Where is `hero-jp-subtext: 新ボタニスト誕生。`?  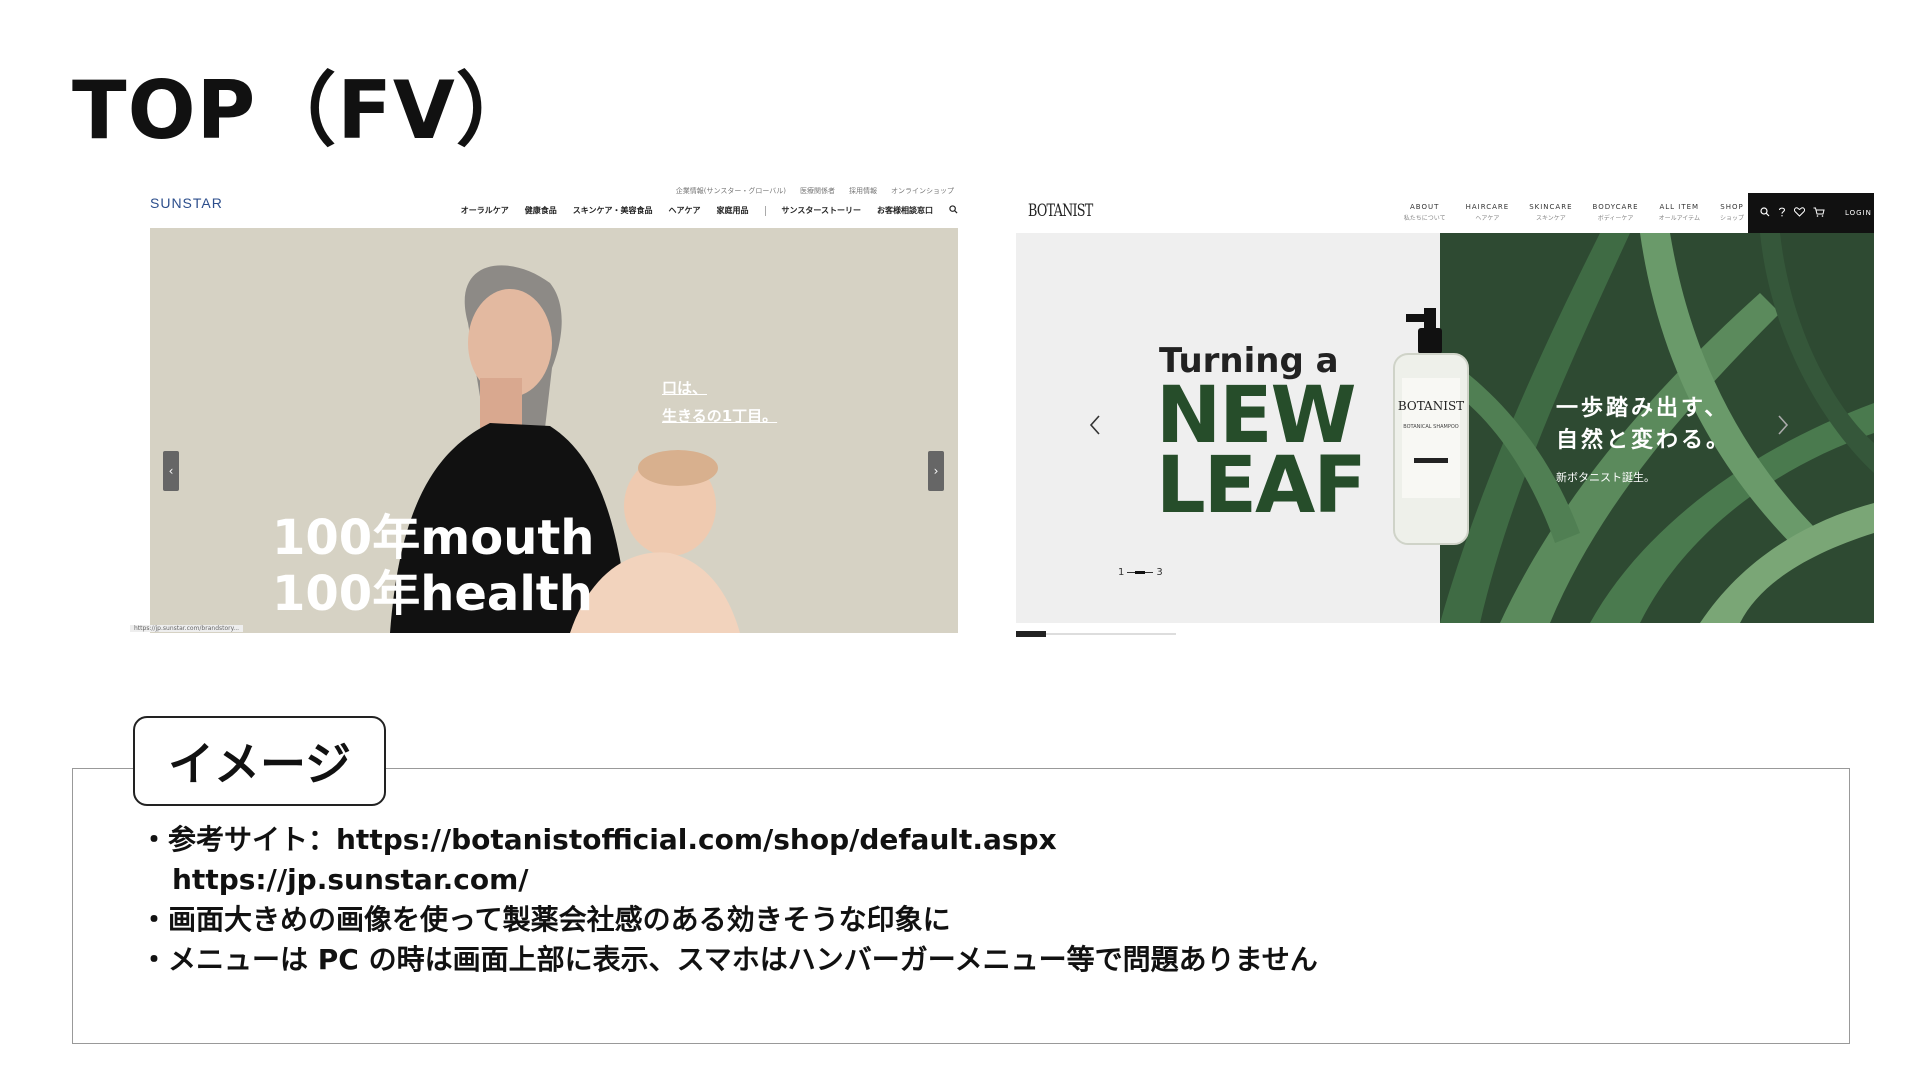 hero-jp-subtext: 新ボタニスト誕生。 is located at coordinates (1605, 477).